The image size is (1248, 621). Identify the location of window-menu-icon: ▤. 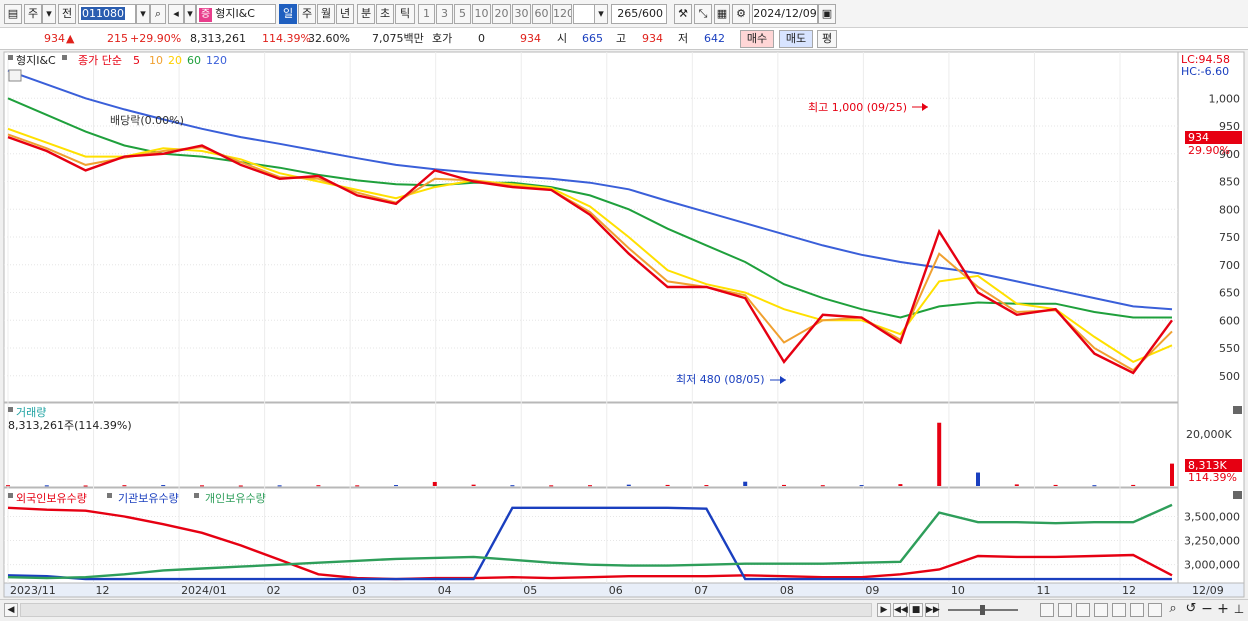
(13, 14).